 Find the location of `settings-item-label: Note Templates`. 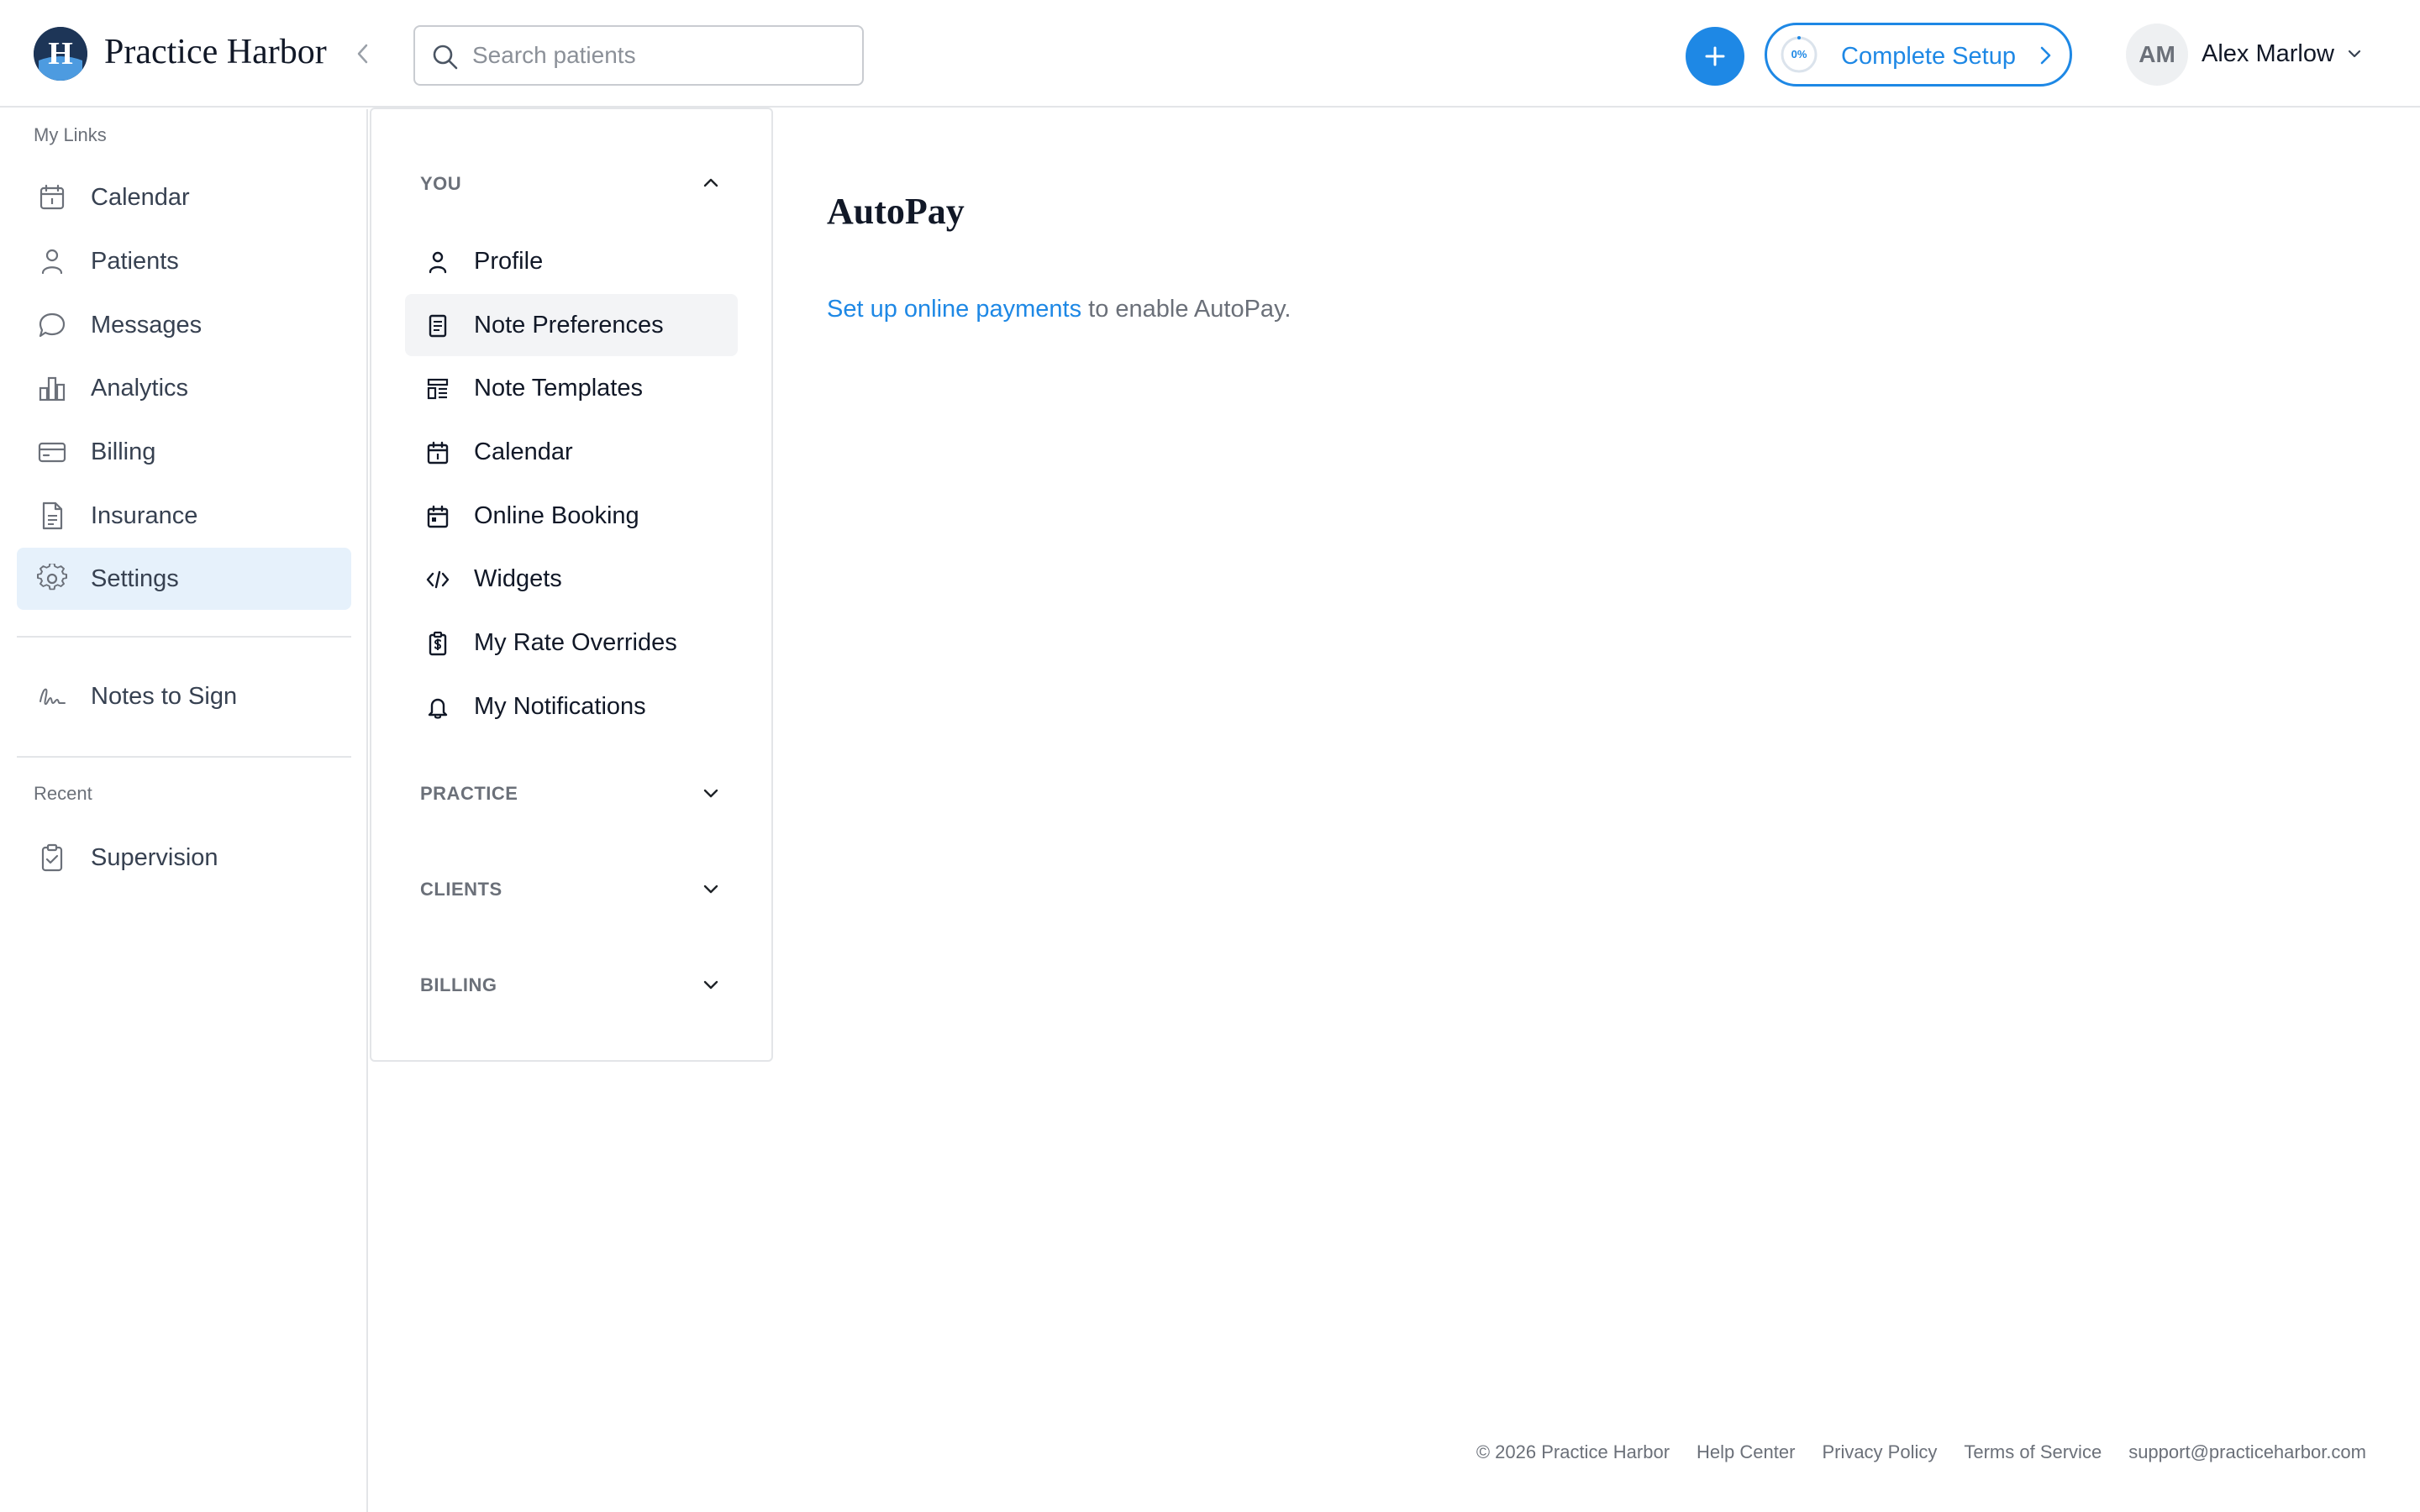

settings-item-label: Note Templates is located at coordinates (558, 388).